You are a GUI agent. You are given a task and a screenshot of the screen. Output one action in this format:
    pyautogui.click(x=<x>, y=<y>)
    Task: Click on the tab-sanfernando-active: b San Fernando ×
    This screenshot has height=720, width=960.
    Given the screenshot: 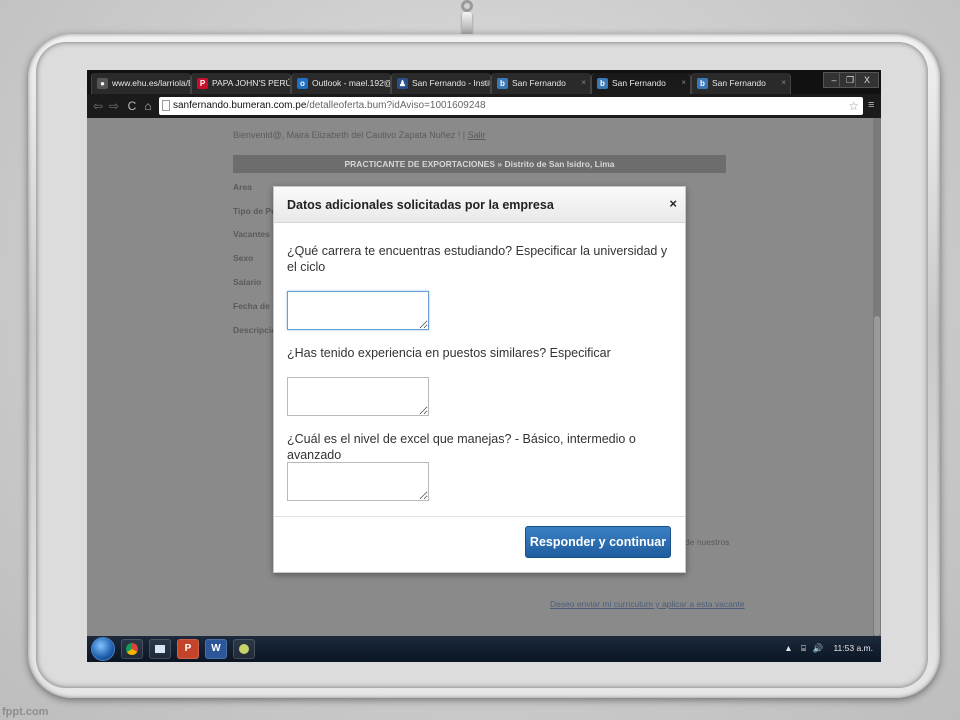 What is the action you would take?
    pyautogui.click(x=641, y=83)
    